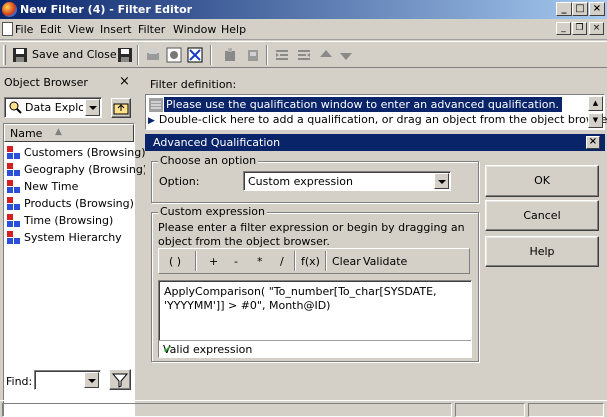  Describe the element at coordinates (233, 29) in the screenshot. I see `menu-help: Help` at that location.